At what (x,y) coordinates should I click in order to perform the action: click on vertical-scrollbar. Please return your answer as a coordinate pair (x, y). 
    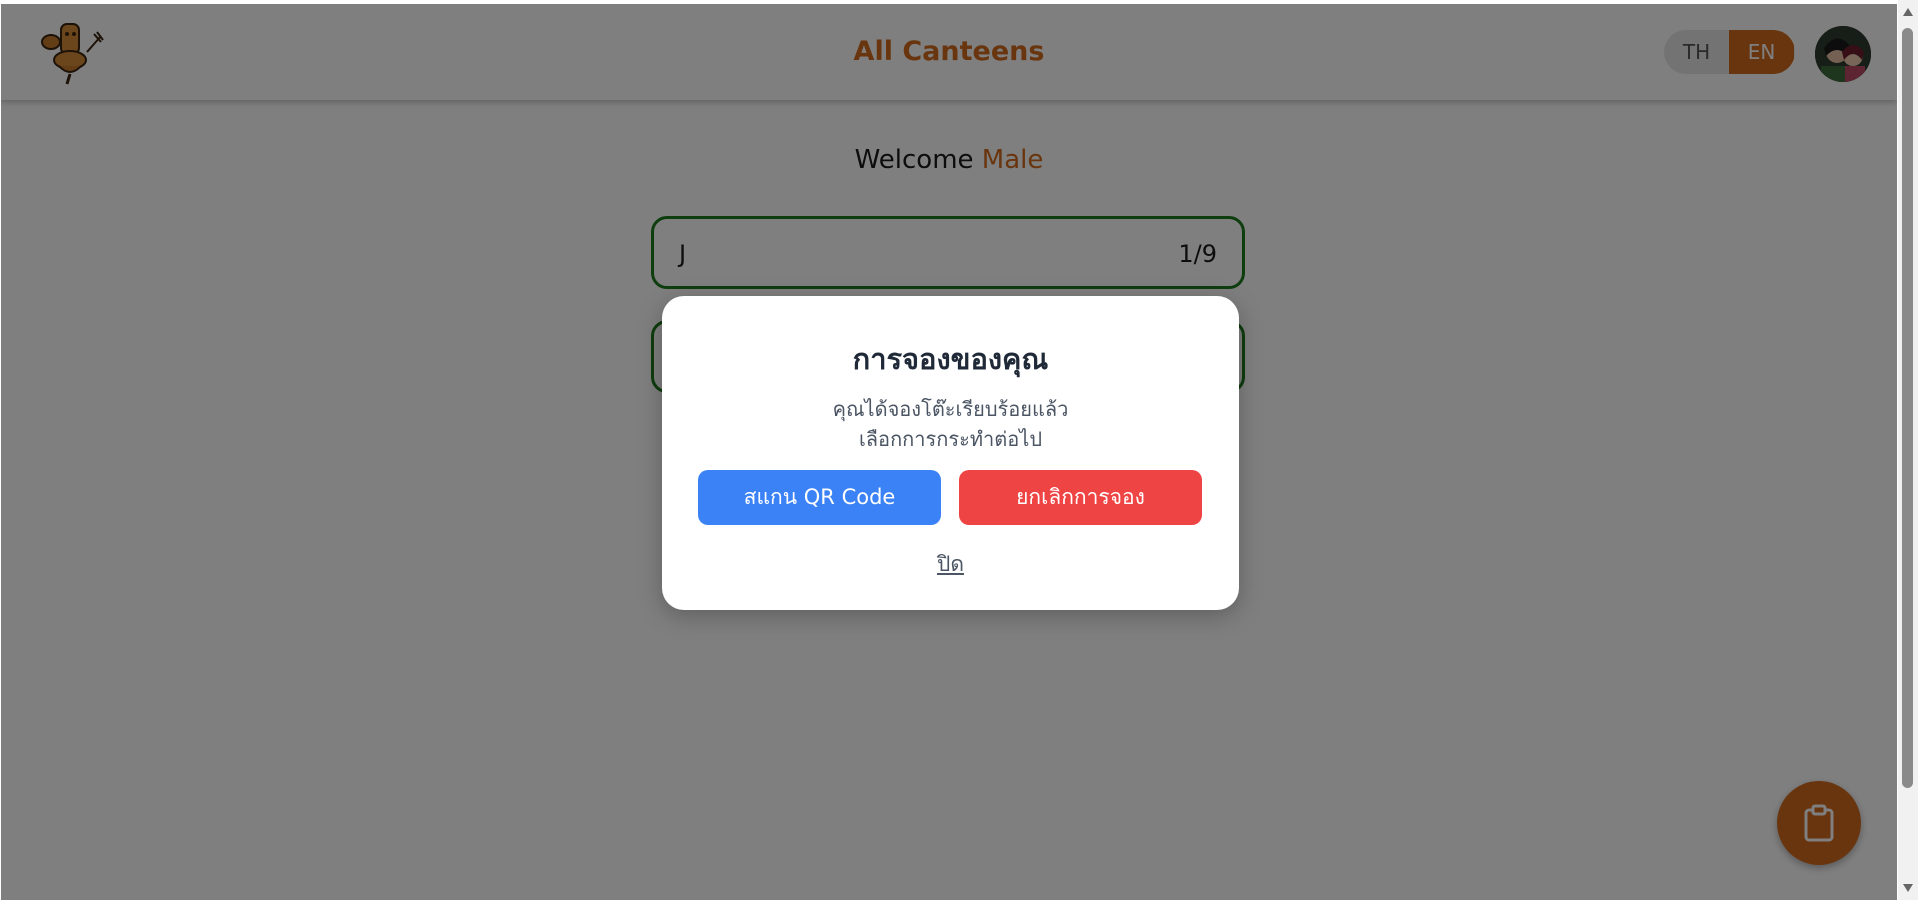
    Looking at the image, I should click on (1908, 450).